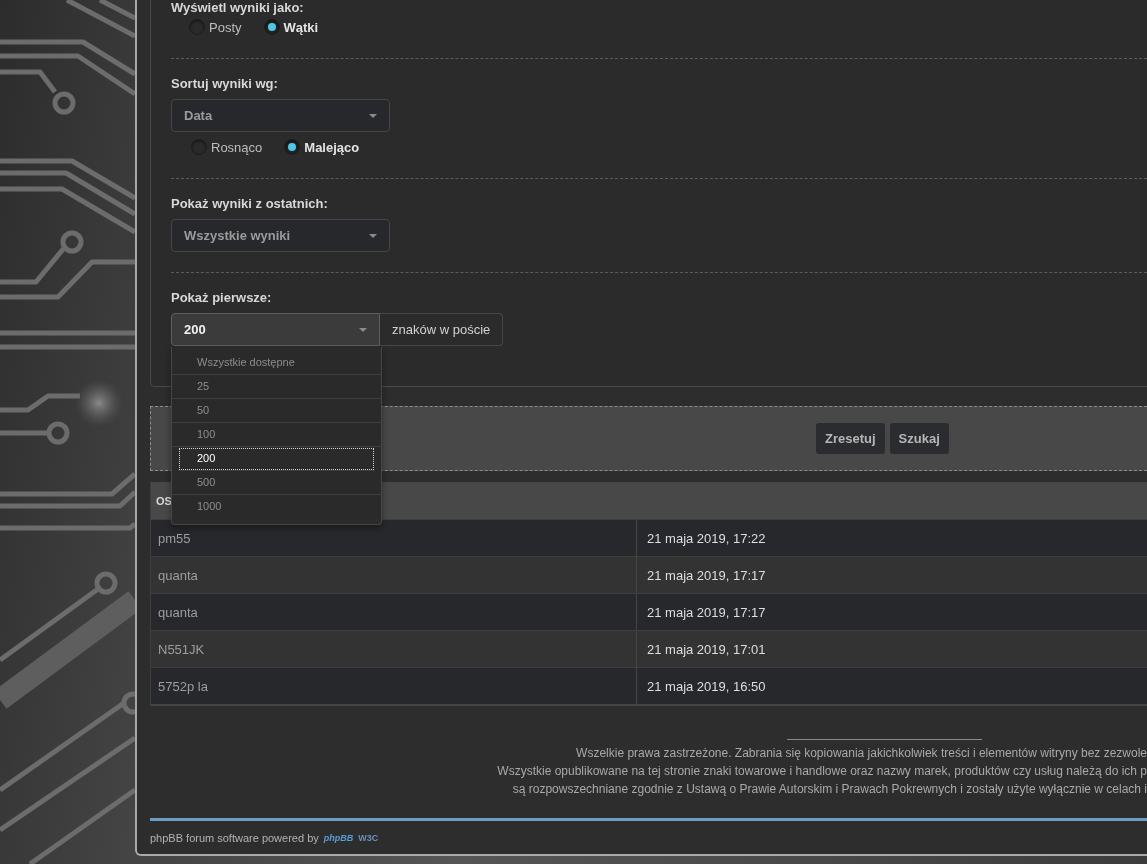 This screenshot has height=864, width=1147. Describe the element at coordinates (275, 329) in the screenshot. I see `dropdown-select: 200` at that location.